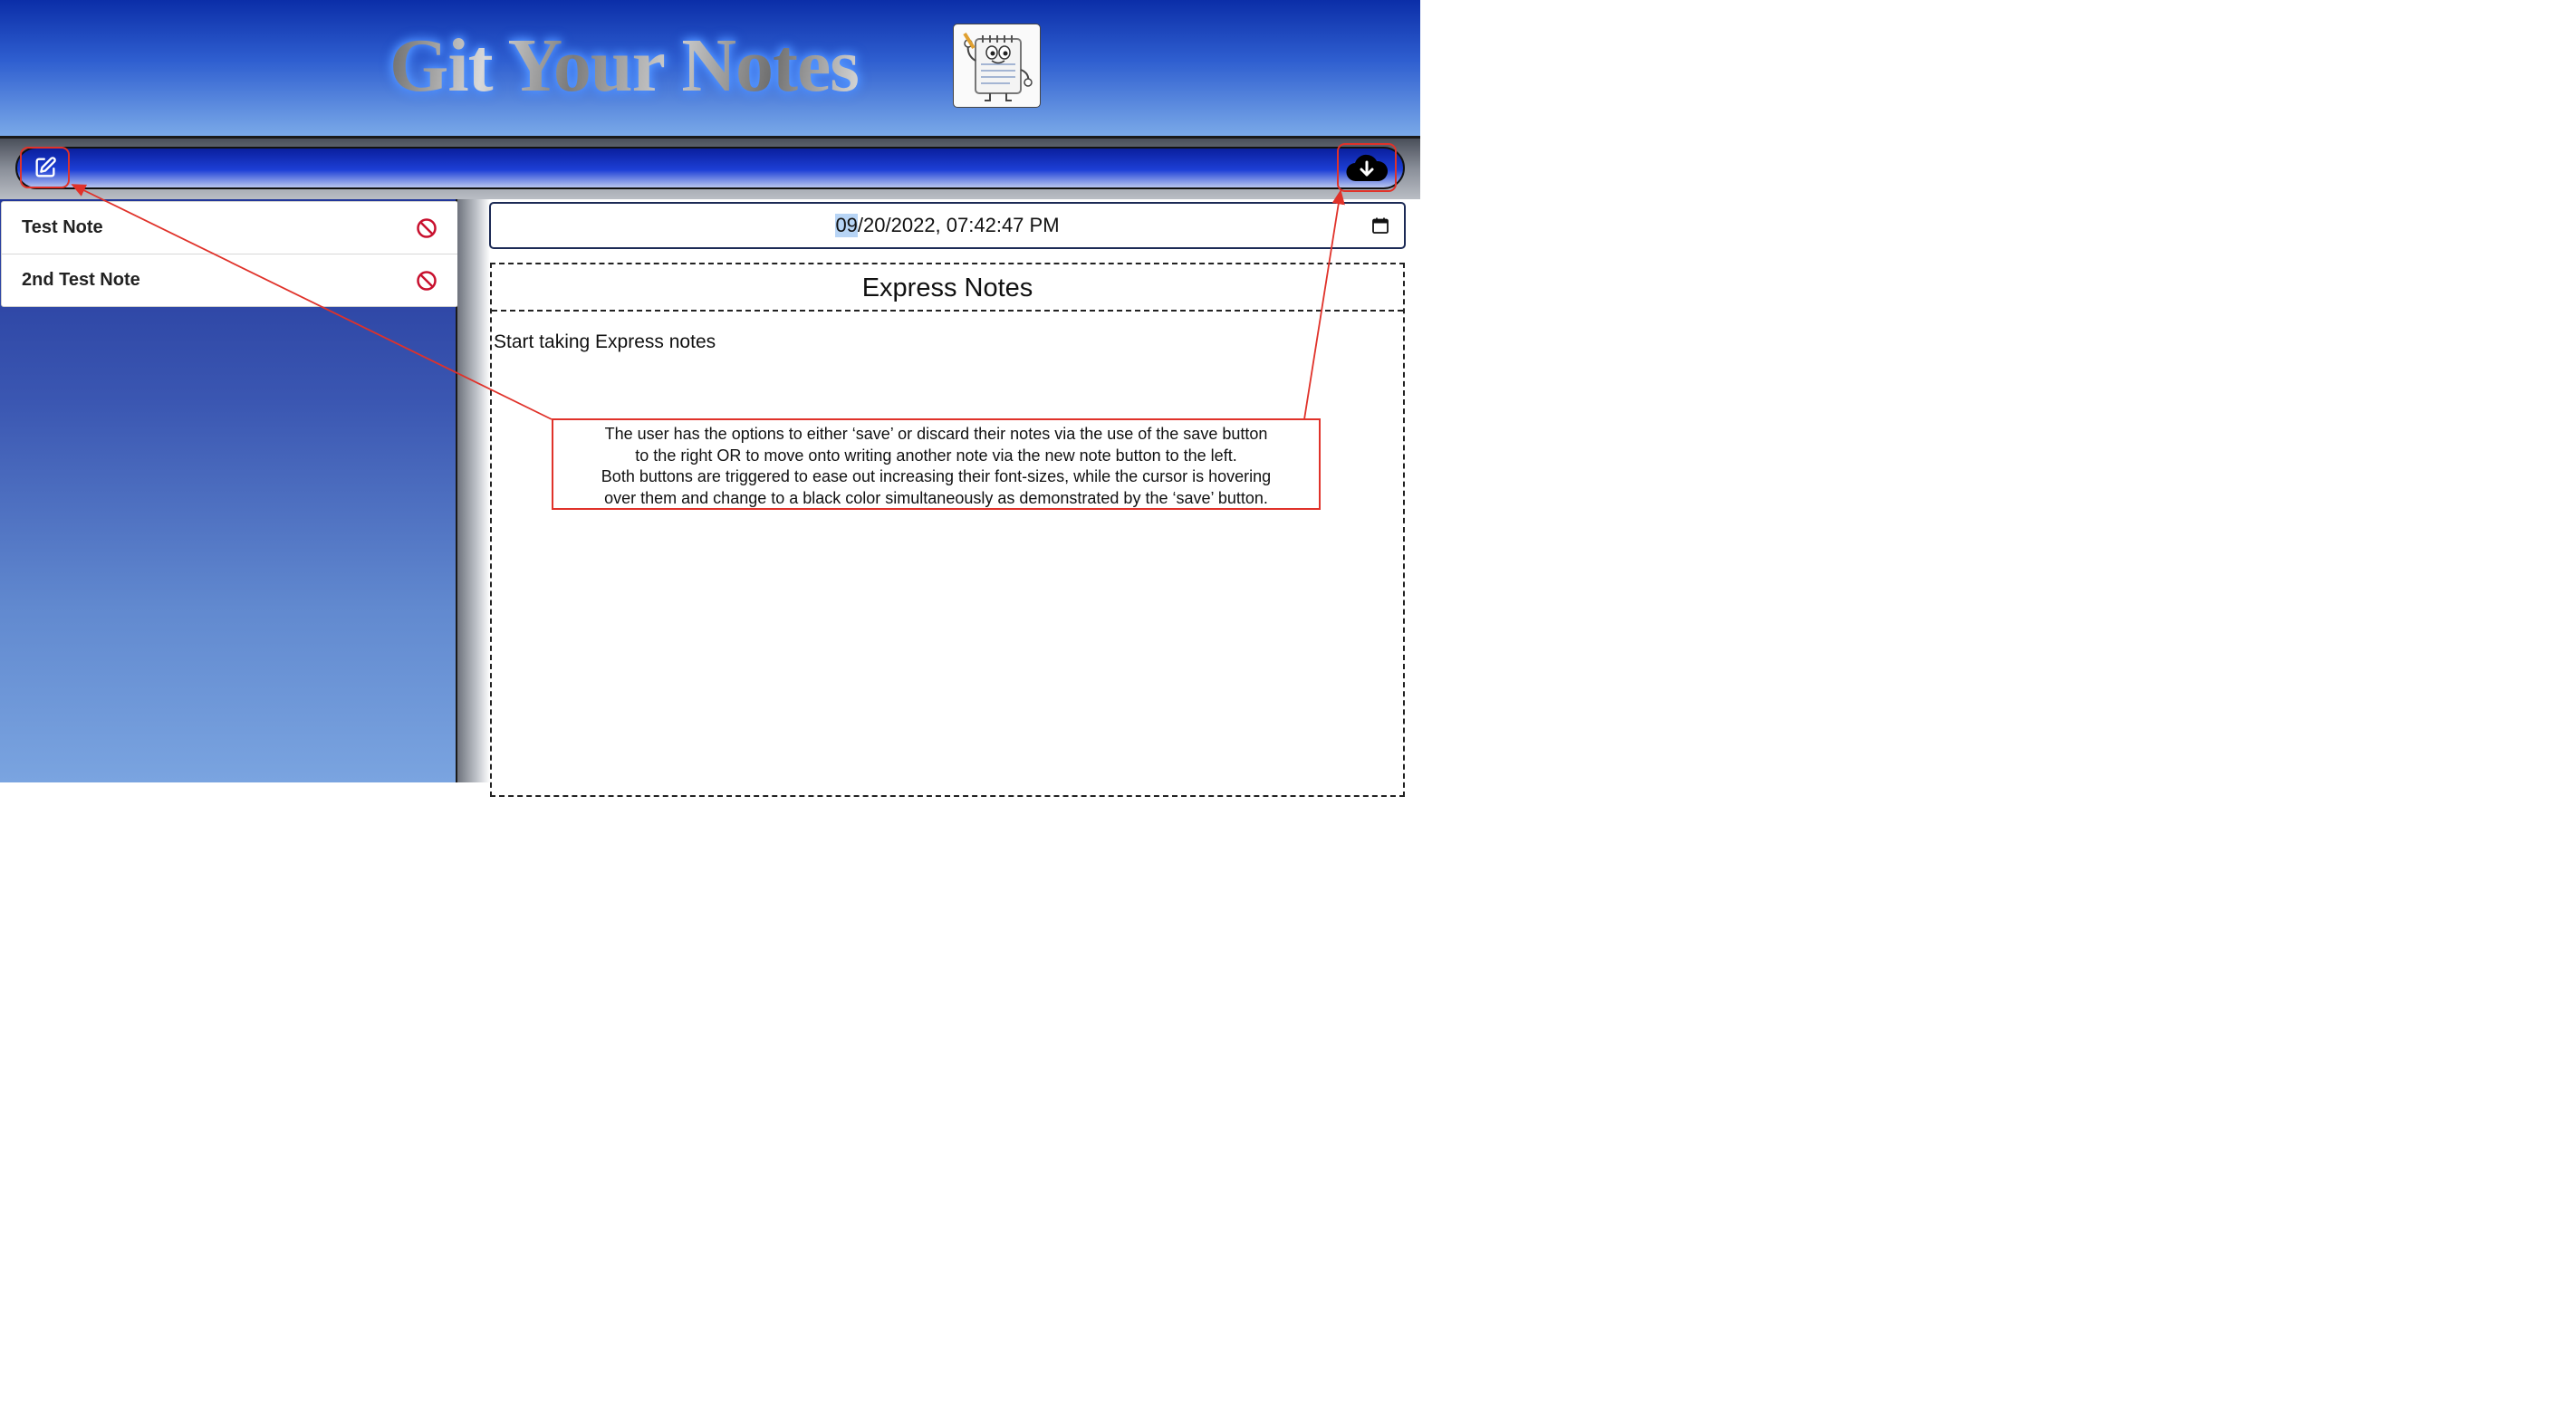  I want to click on list-item: Test Note, so click(229, 228).